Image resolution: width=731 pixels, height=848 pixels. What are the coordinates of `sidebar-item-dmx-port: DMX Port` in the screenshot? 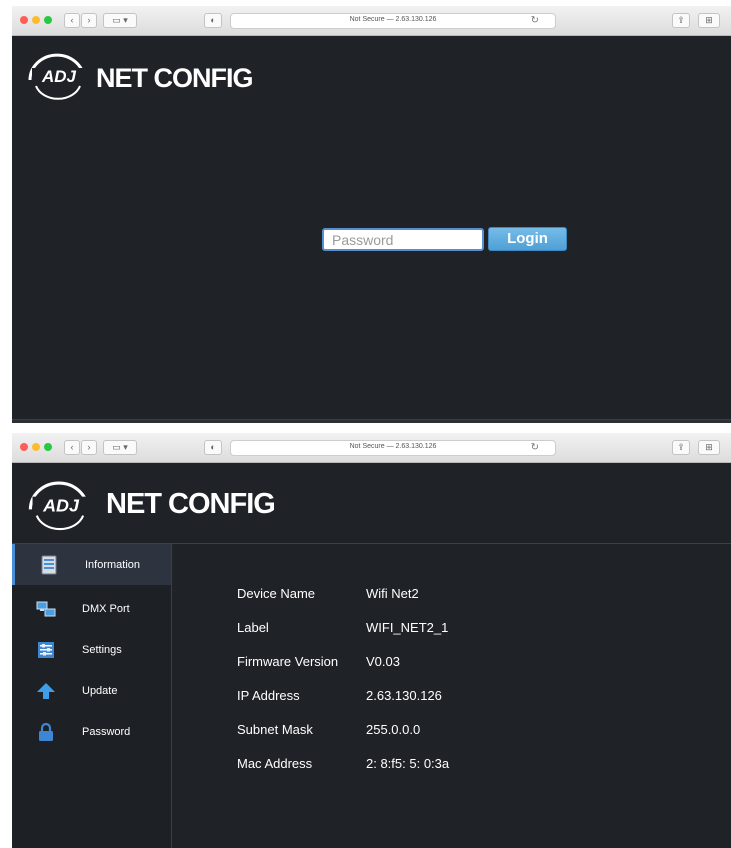 It's located at (91, 608).